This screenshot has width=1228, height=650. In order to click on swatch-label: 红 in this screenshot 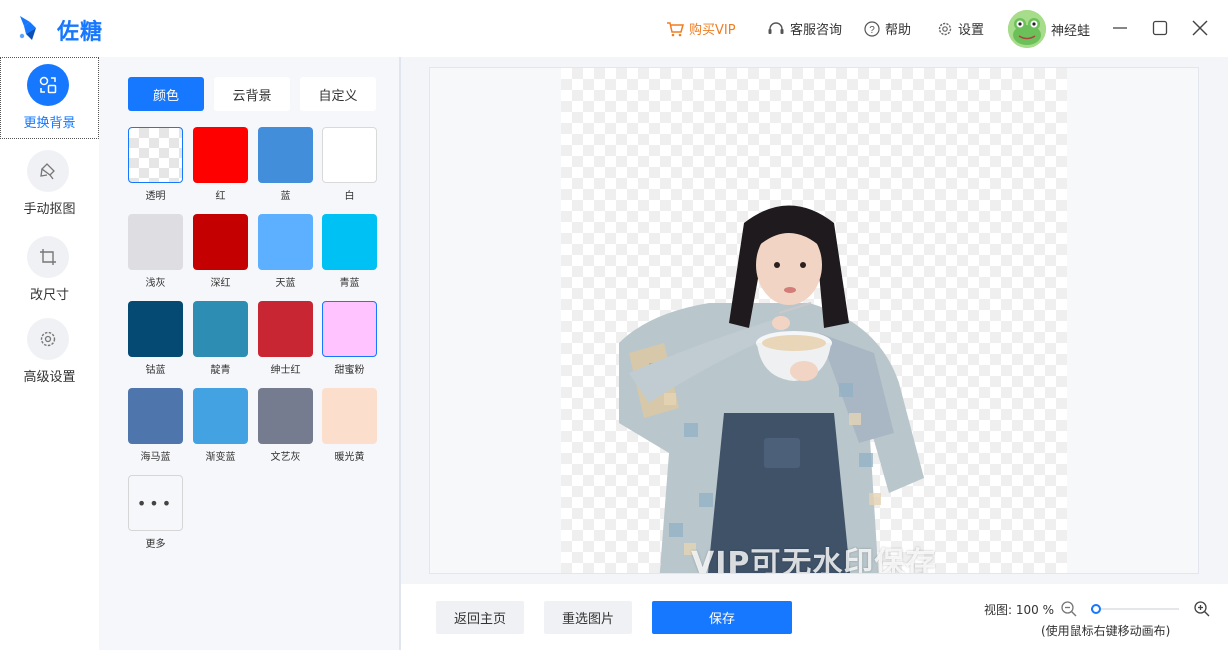, I will do `click(220, 196)`.